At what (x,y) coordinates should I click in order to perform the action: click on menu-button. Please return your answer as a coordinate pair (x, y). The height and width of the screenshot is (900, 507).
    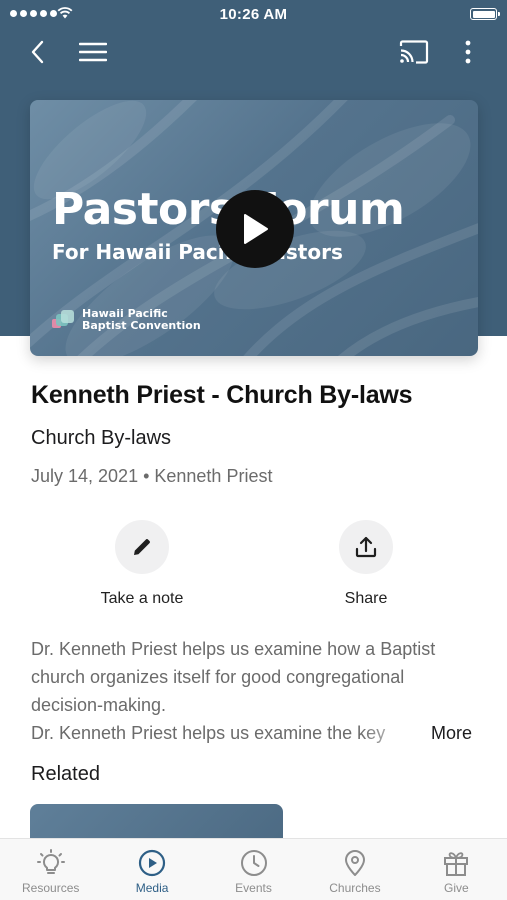
    Looking at the image, I should click on (93, 52).